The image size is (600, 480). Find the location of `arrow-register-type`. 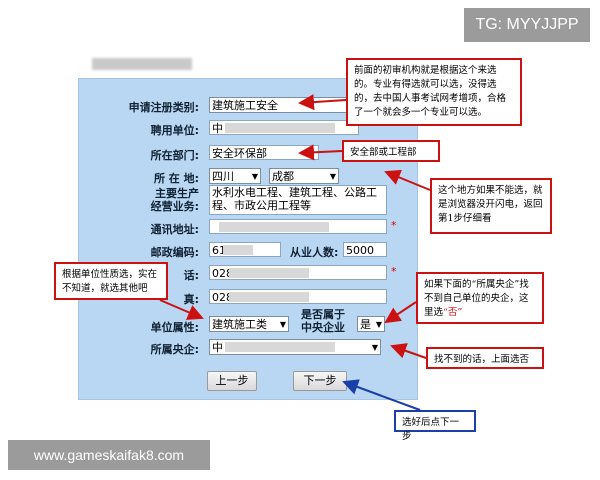

arrow-register-type is located at coordinates (322, 102).